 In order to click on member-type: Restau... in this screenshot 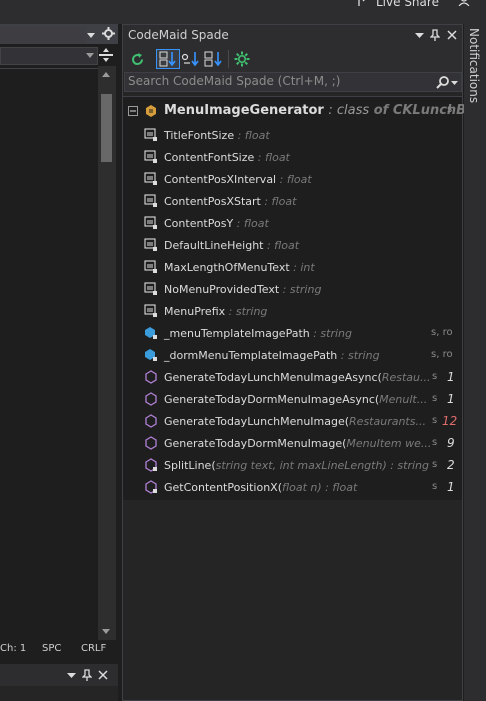, I will do `click(406, 377)`.